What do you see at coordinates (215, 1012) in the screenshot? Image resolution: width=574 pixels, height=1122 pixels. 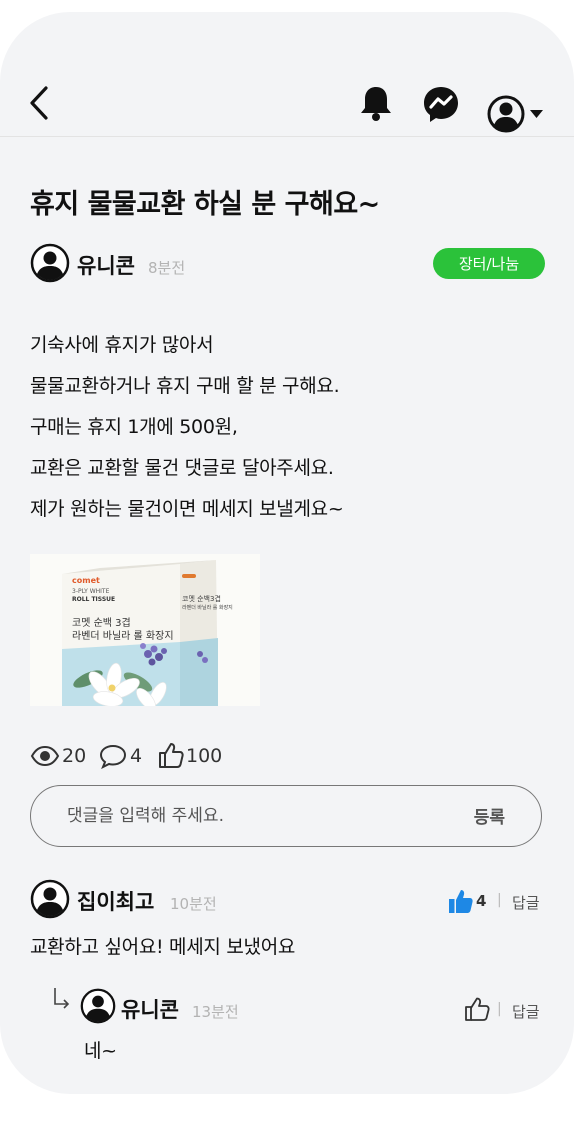 I see `reply-time: 13분전` at bounding box center [215, 1012].